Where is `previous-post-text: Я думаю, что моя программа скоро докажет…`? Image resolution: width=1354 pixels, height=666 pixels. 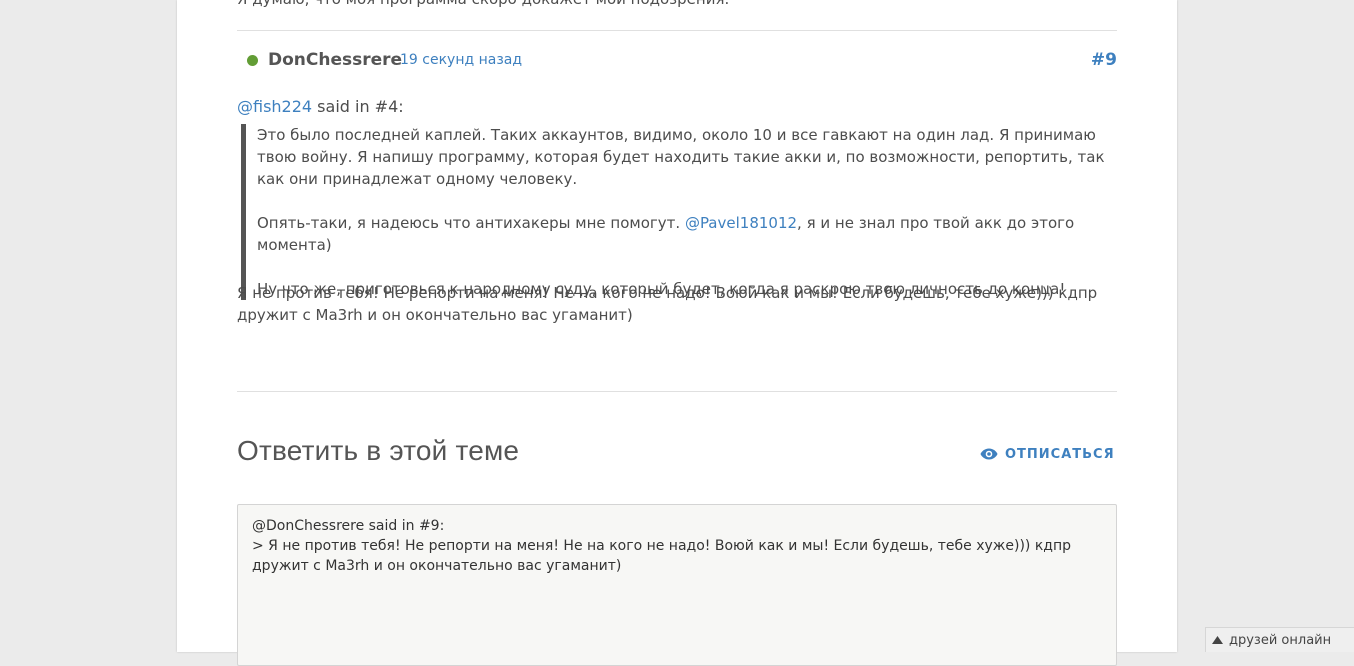
previous-post-text: Я думаю, что моя программа скоро докажет… is located at coordinates (677, 5).